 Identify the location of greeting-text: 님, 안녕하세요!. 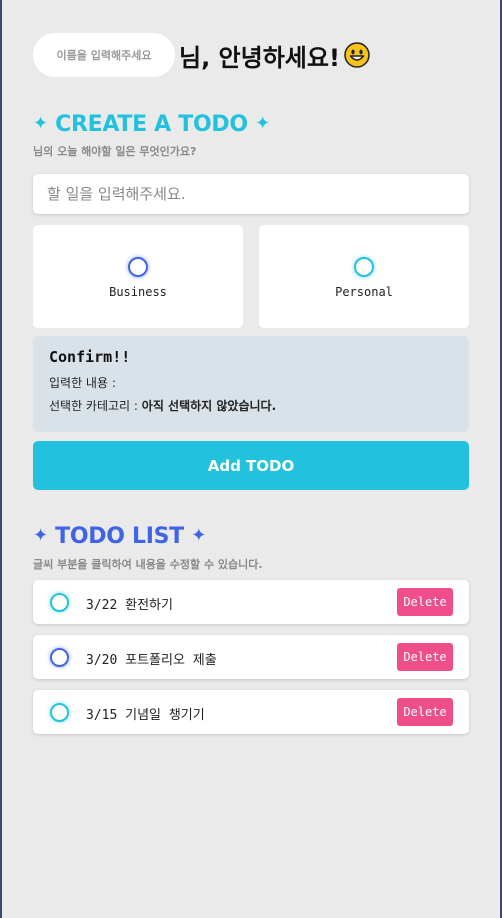
(259, 57).